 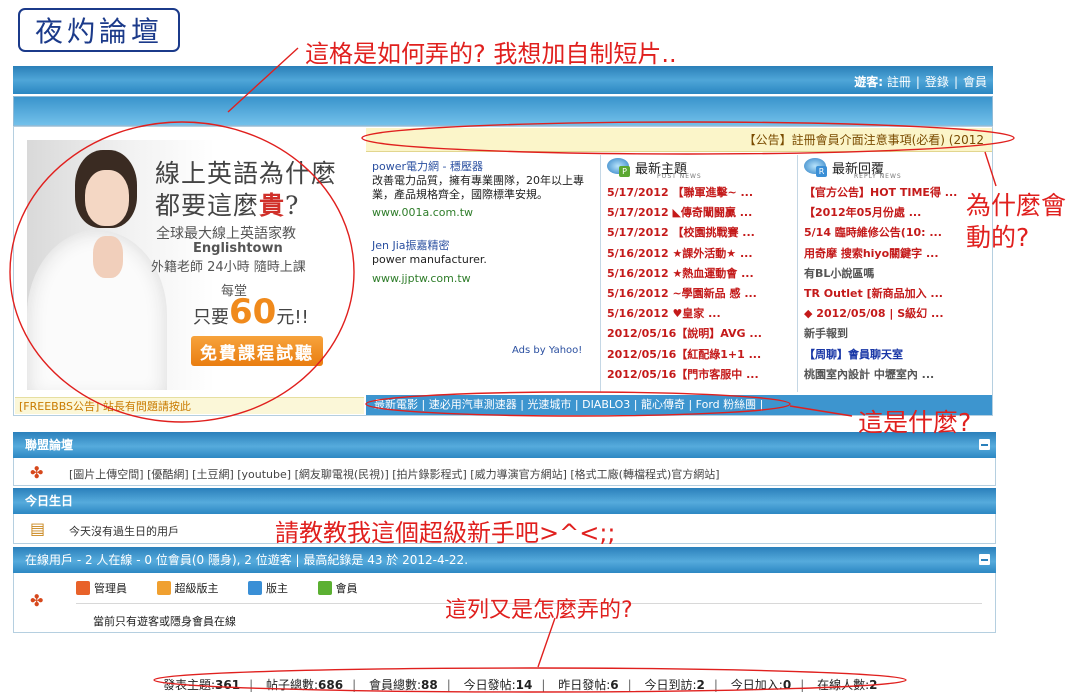 I want to click on reply-news-icon: R, so click(x=815, y=167).